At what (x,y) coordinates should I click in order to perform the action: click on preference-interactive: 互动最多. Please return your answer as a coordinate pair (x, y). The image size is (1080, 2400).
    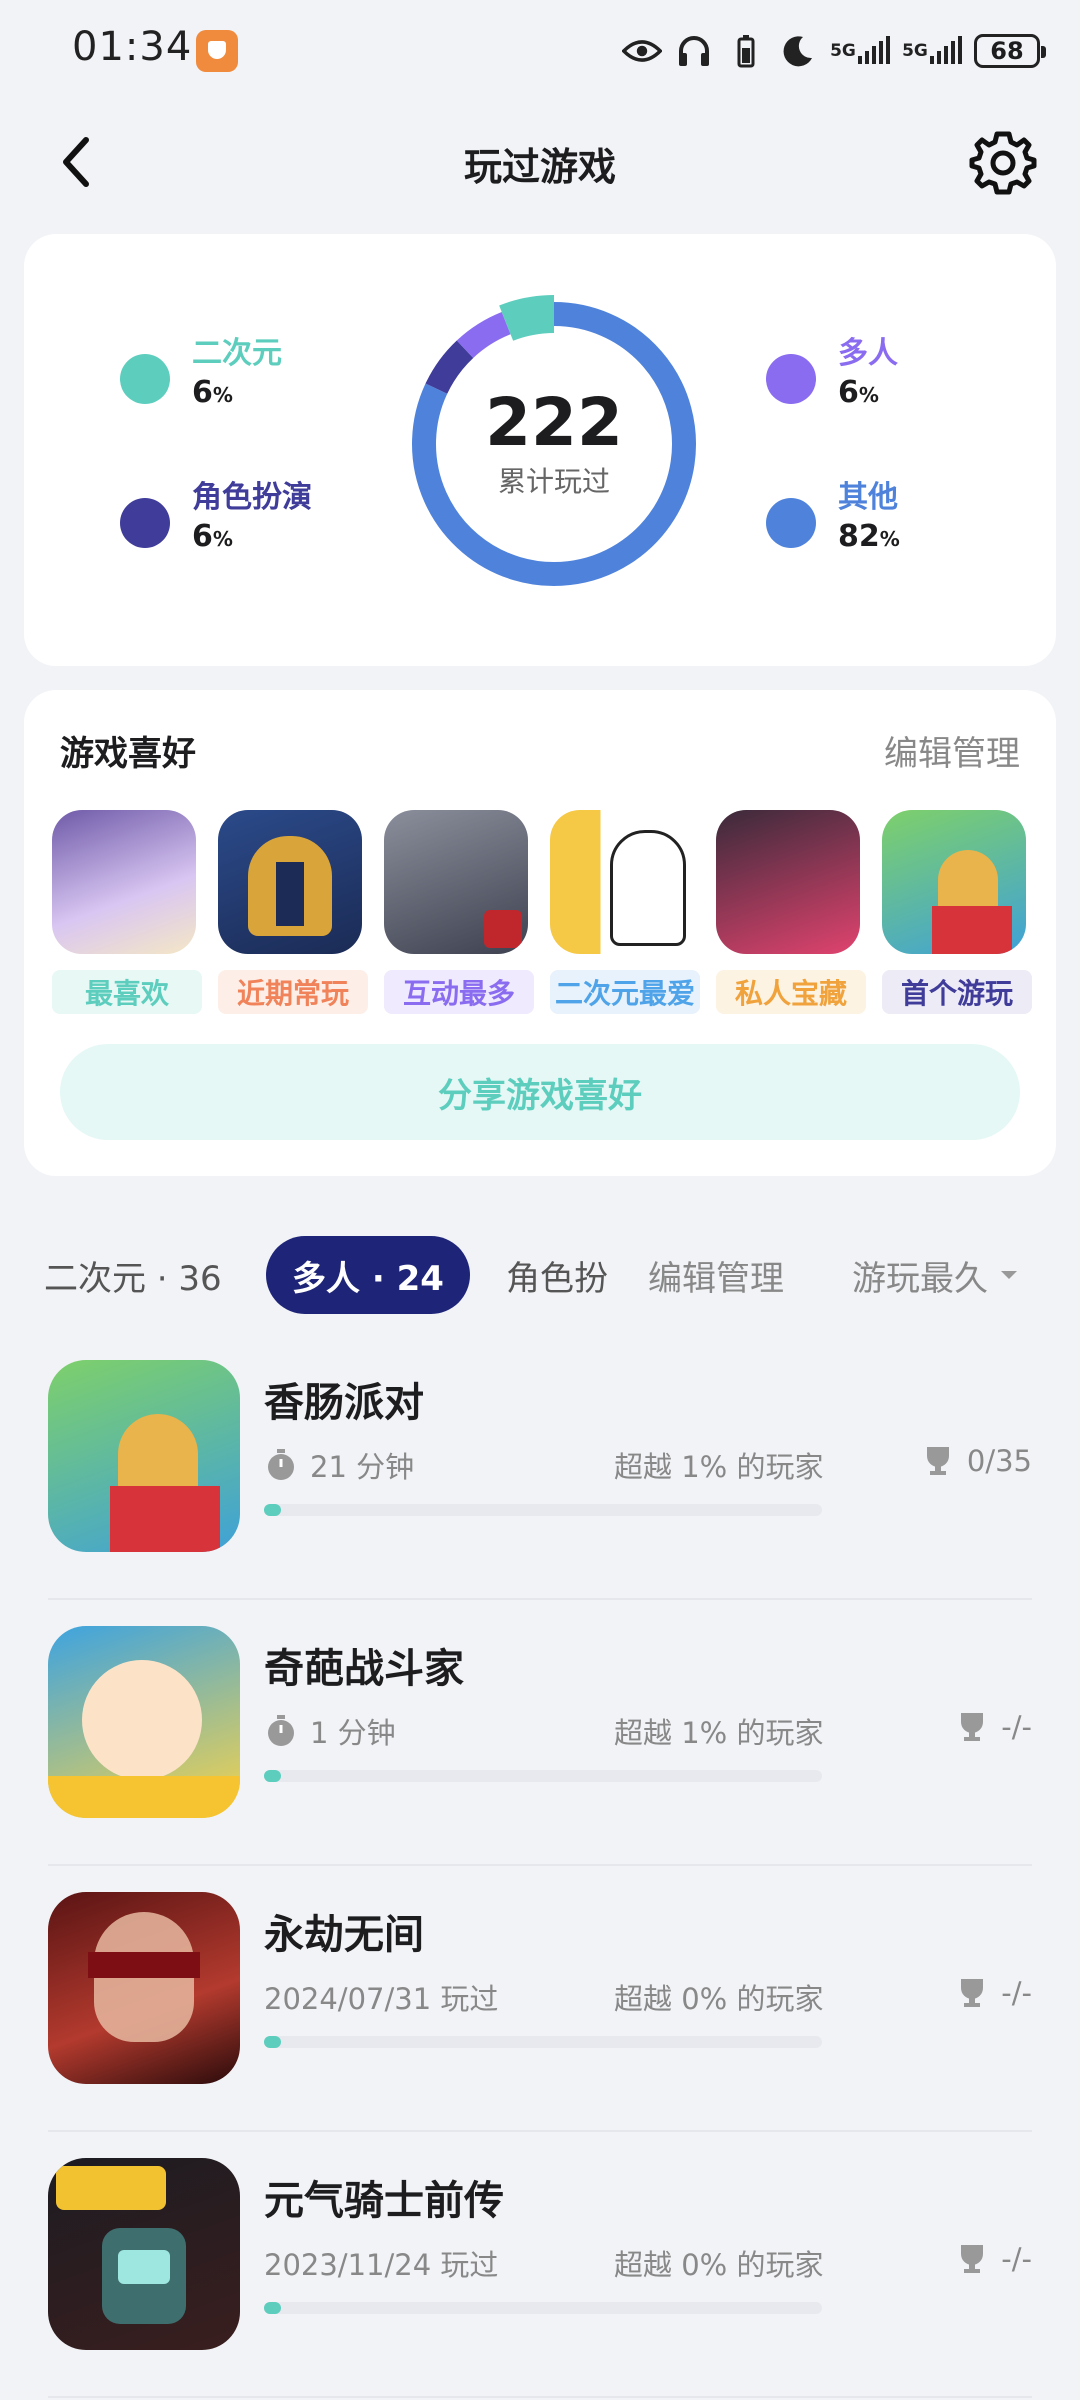
    Looking at the image, I should click on (459, 912).